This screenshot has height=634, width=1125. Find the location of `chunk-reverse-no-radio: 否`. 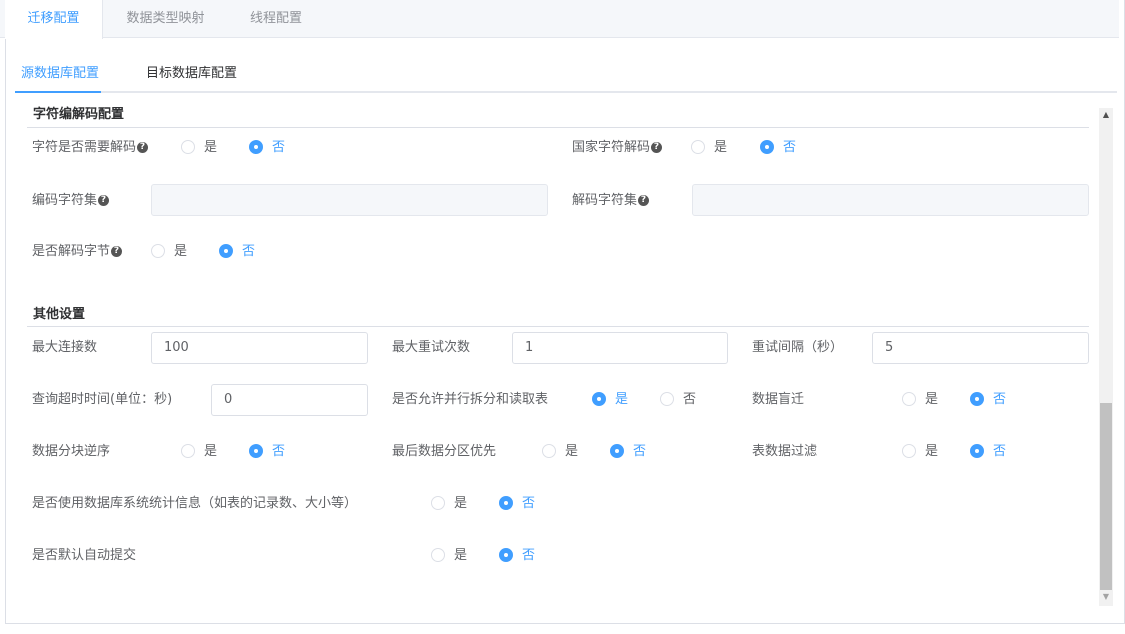

chunk-reverse-no-radio: 否 is located at coordinates (267, 452).